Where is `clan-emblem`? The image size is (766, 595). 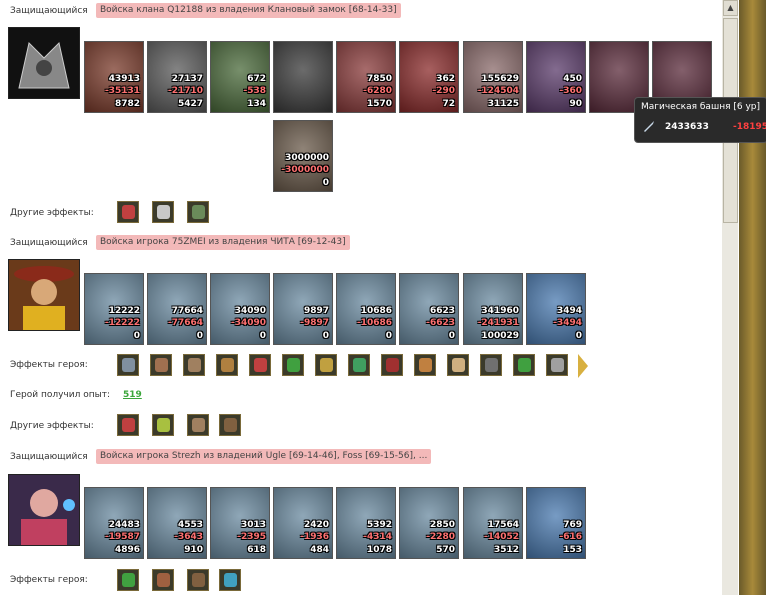 clan-emblem is located at coordinates (44, 63).